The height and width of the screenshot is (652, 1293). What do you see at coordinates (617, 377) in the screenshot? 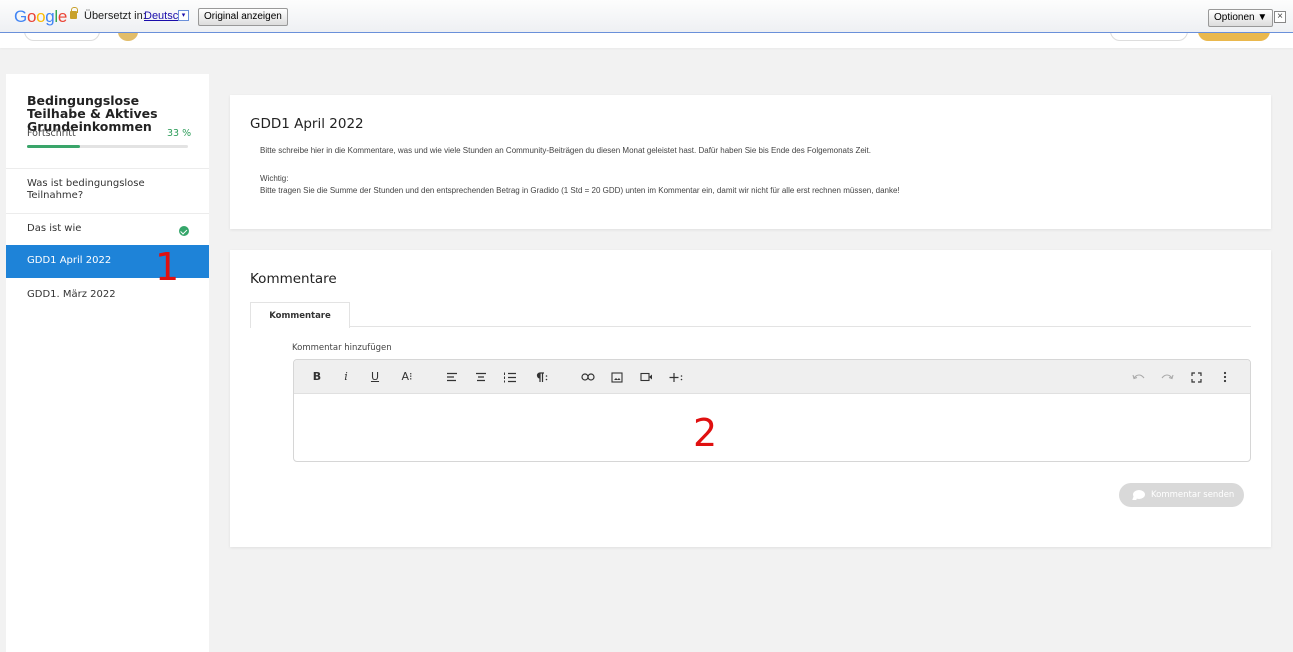
I see `image-icon` at bounding box center [617, 377].